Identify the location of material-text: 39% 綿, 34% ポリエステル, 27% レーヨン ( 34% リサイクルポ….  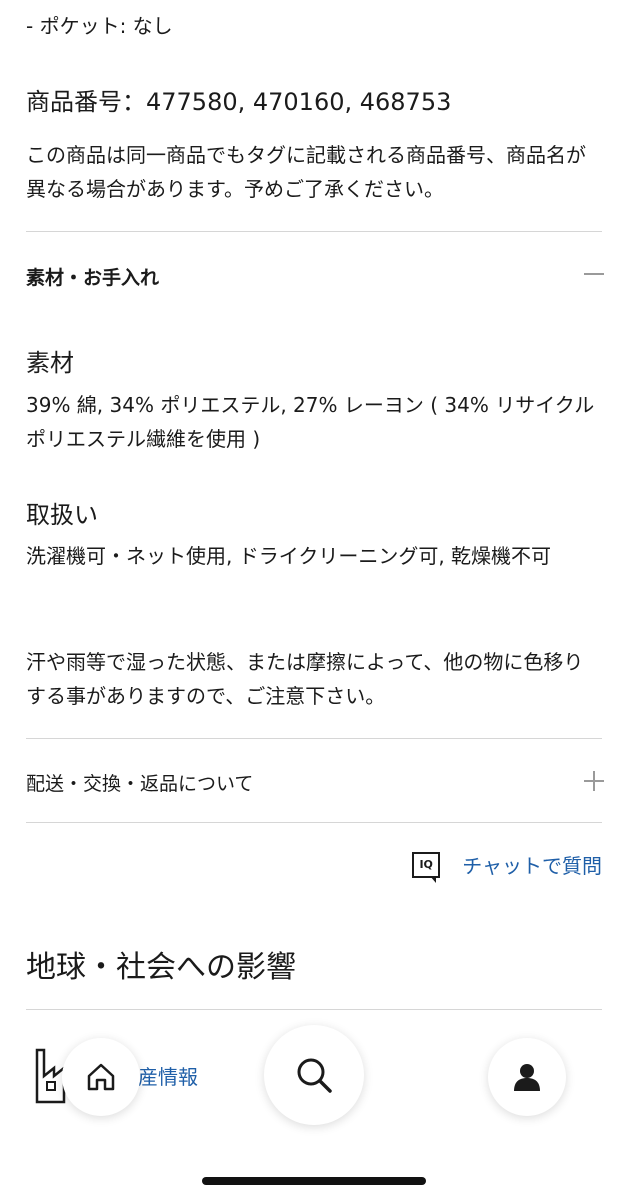
(310, 422).